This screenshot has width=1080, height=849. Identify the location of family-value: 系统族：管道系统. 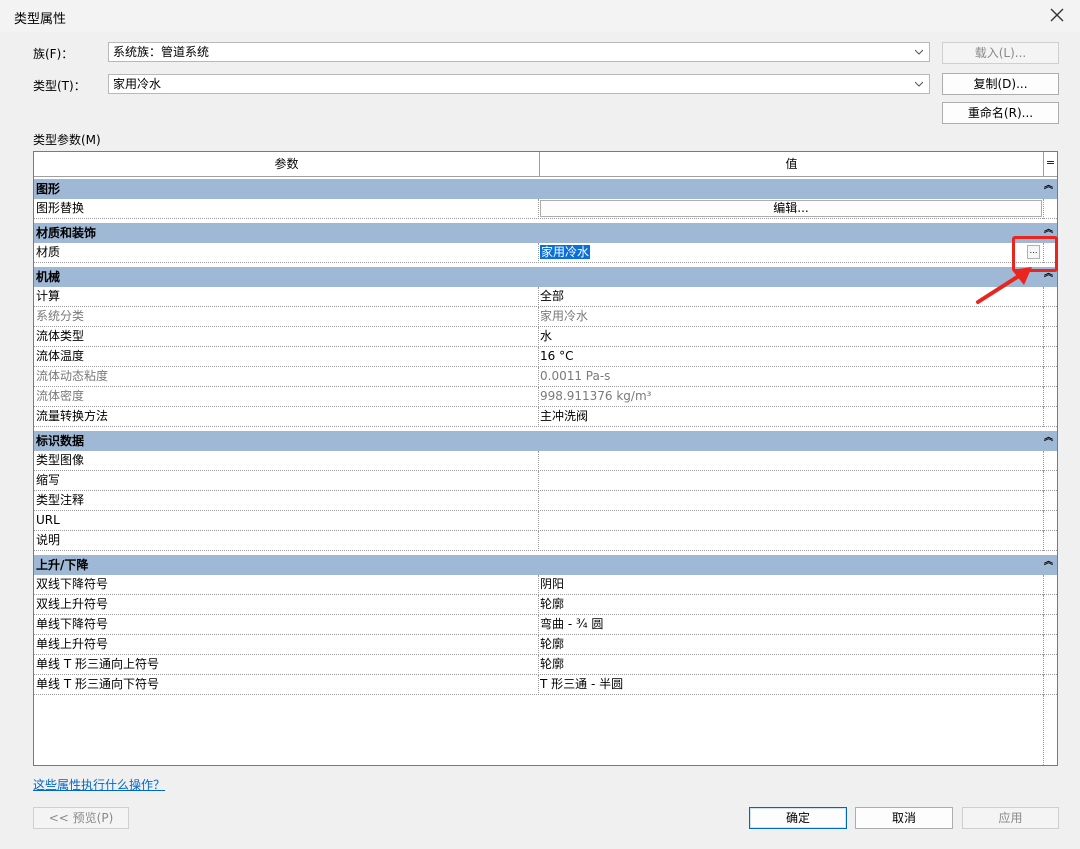
(161, 52).